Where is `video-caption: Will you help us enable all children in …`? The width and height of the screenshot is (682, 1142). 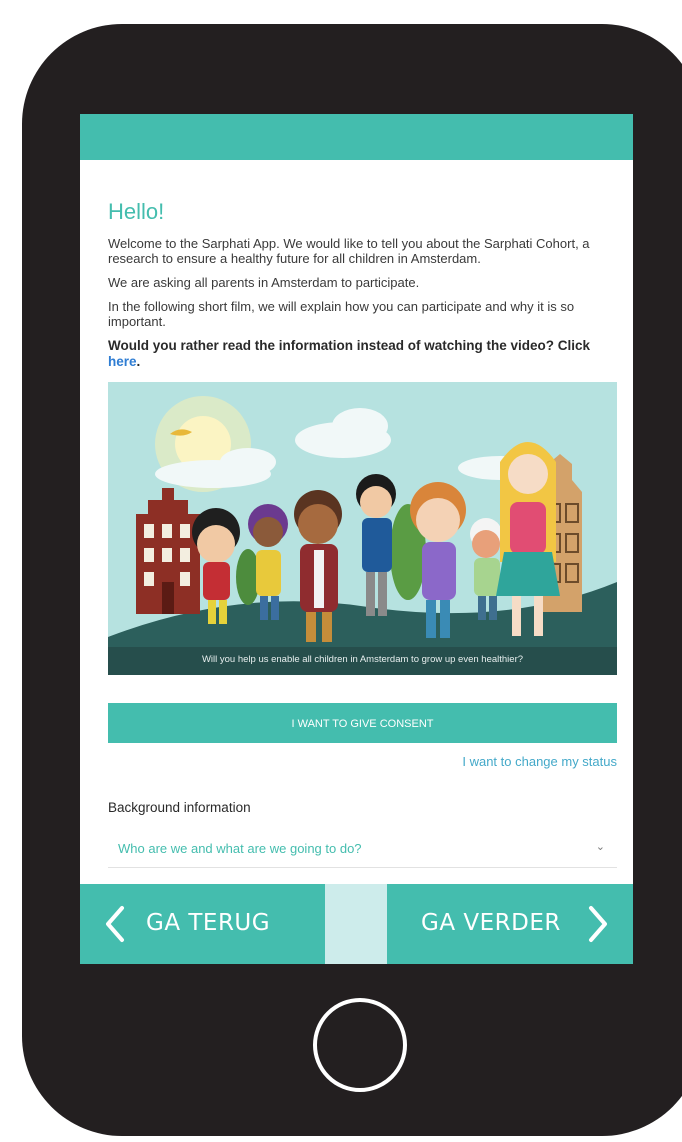 video-caption: Will you help us enable all children in … is located at coordinates (362, 659).